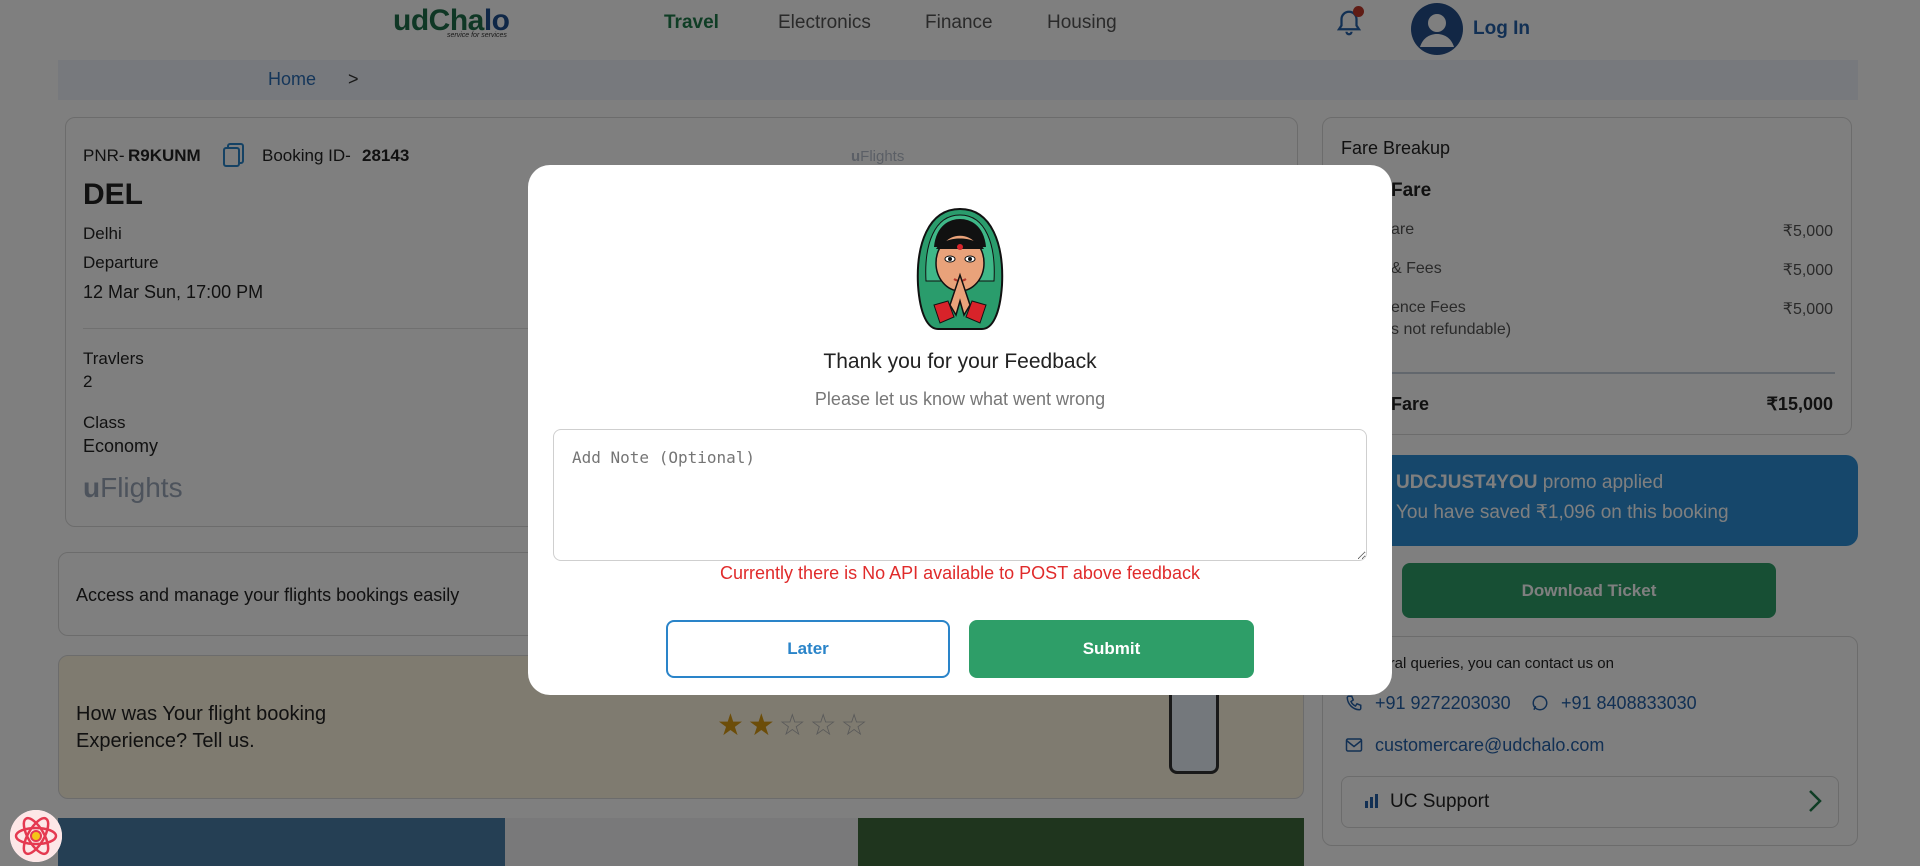 The image size is (1920, 866). Describe the element at coordinates (960, 399) in the screenshot. I see `modal-subtitle: Please let us know what went wrong` at that location.